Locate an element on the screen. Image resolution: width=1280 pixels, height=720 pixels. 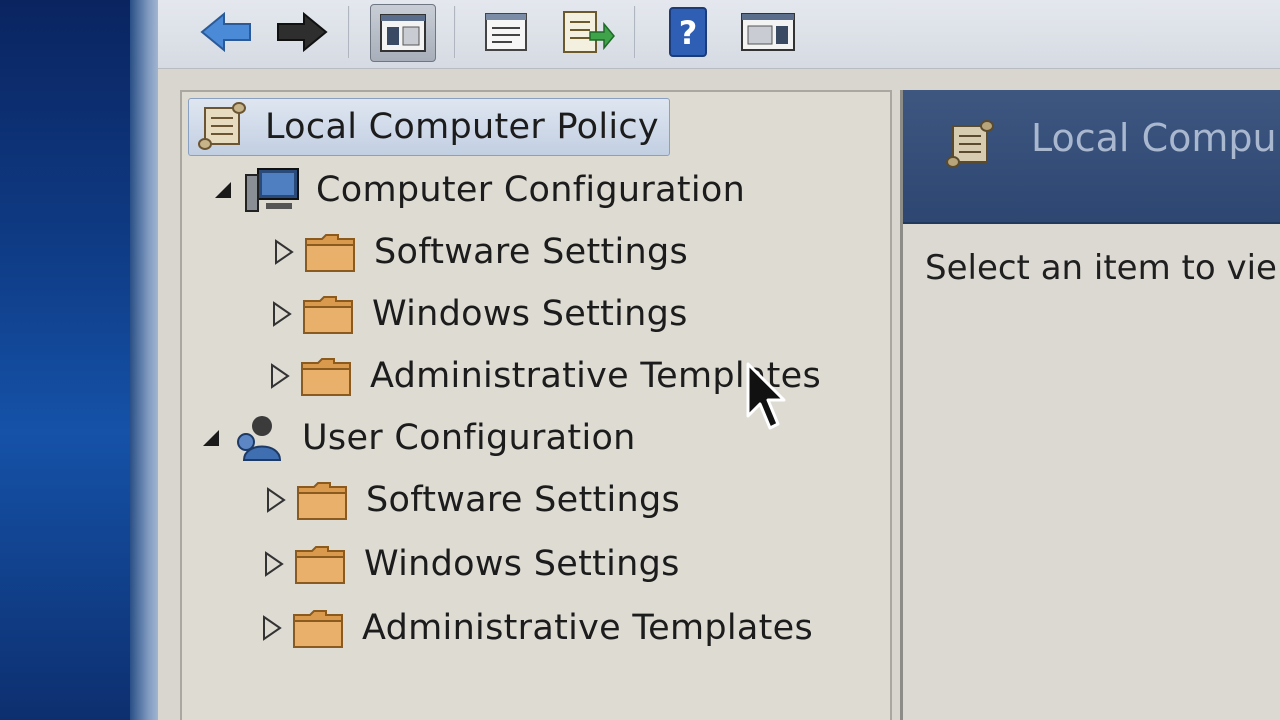
export-list-icon is located at coordinates (589, 32).